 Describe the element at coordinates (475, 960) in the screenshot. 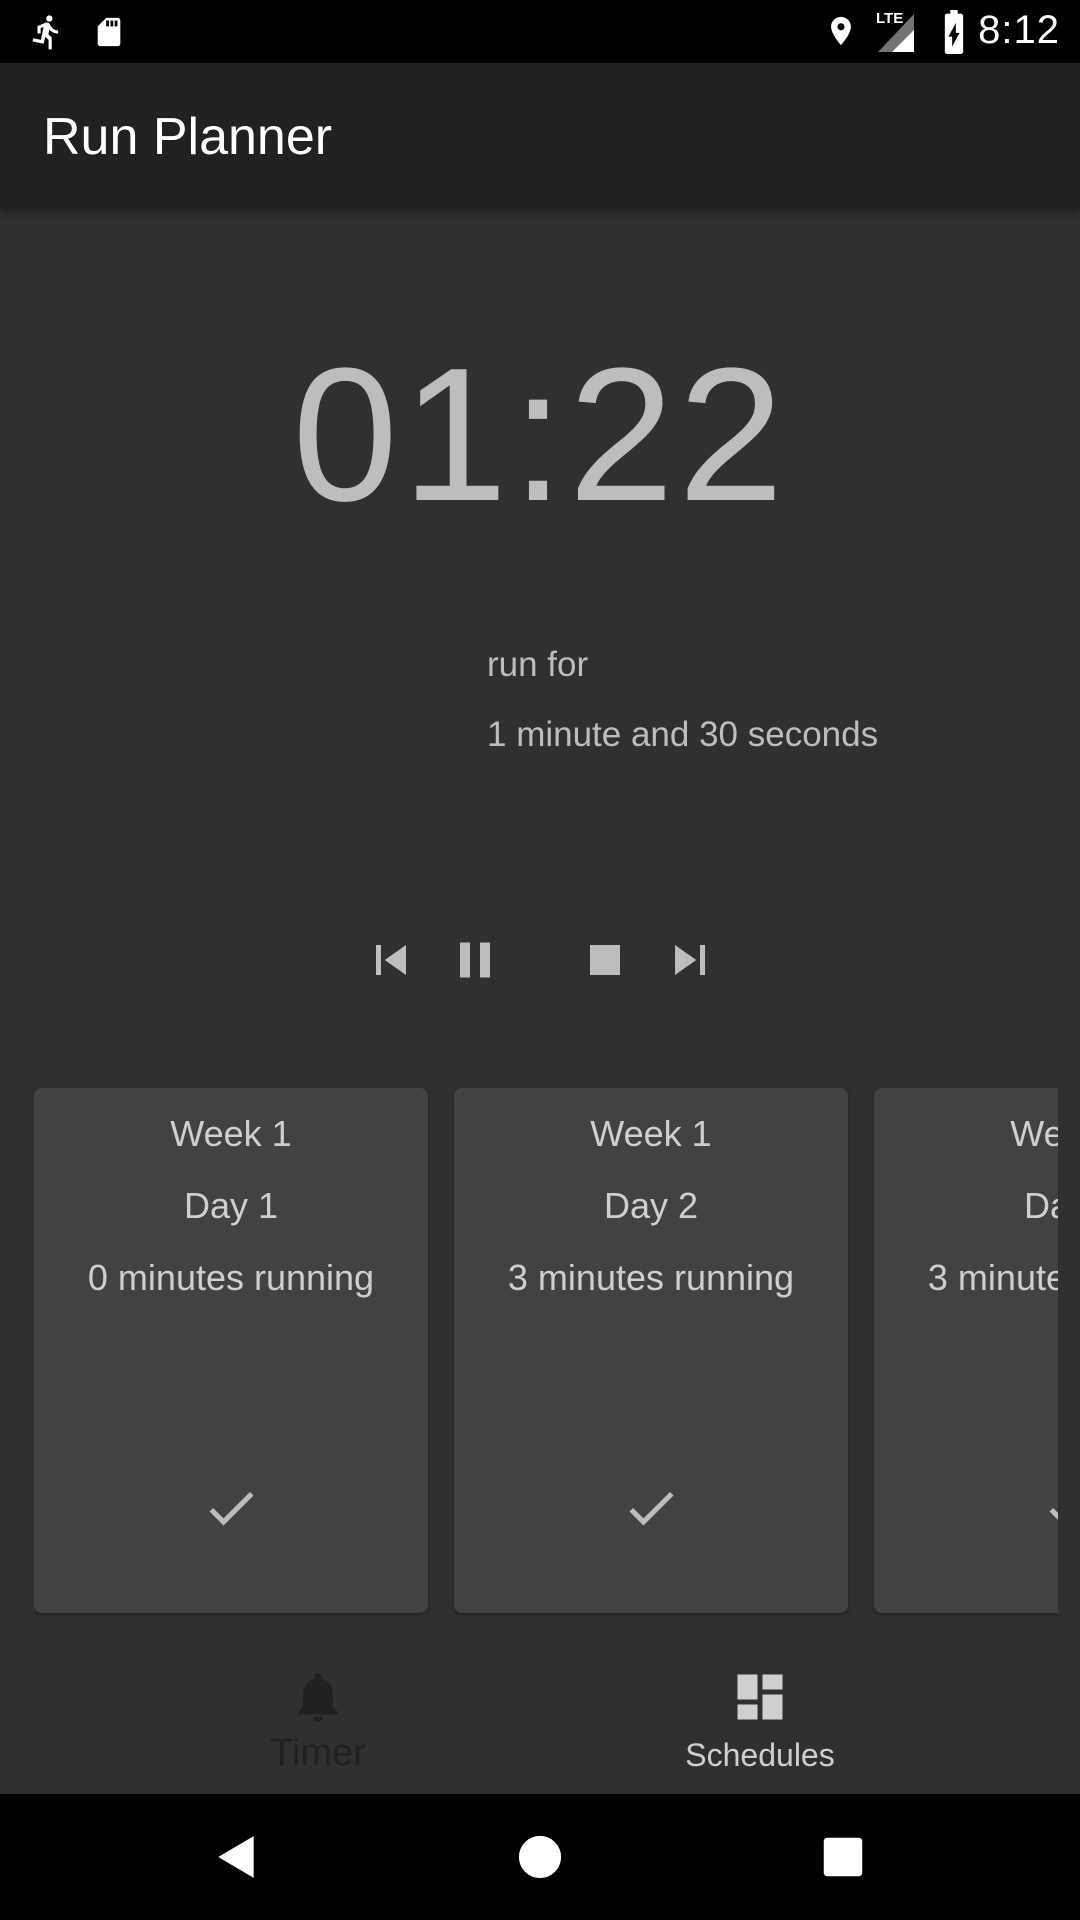

I see `pause-icon` at that location.